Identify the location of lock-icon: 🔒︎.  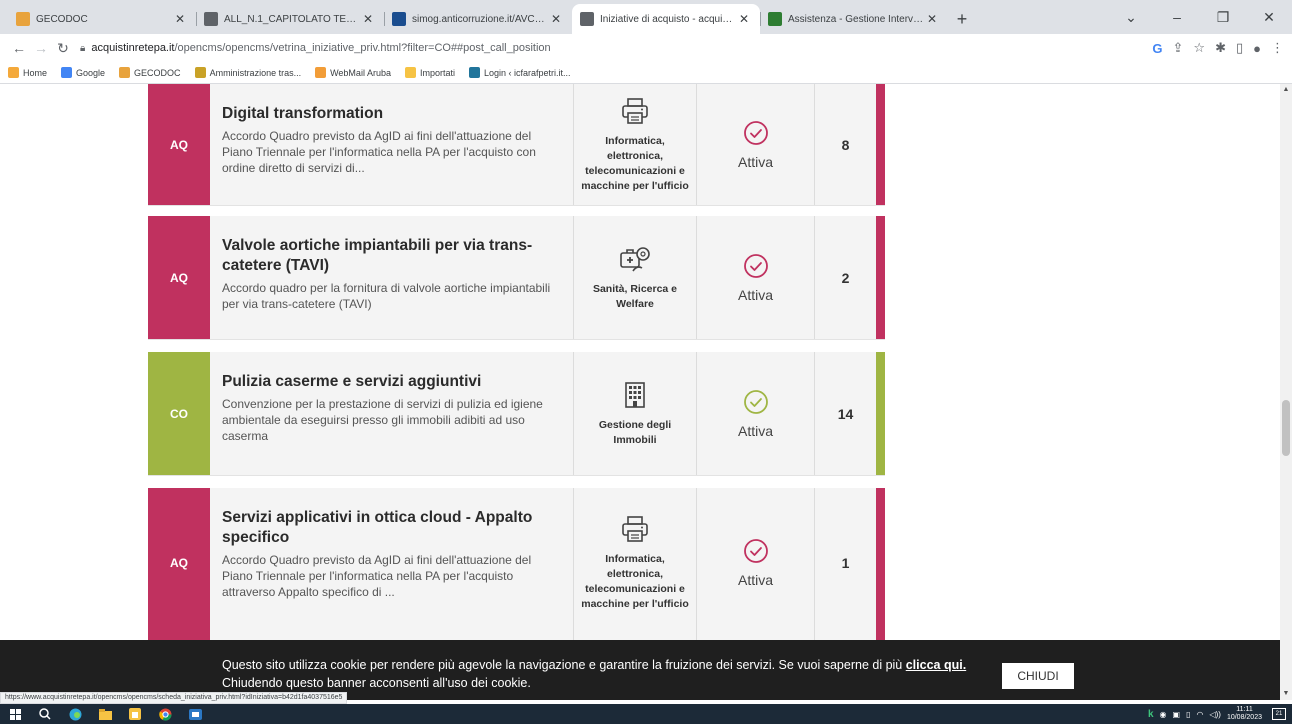
(82, 48).